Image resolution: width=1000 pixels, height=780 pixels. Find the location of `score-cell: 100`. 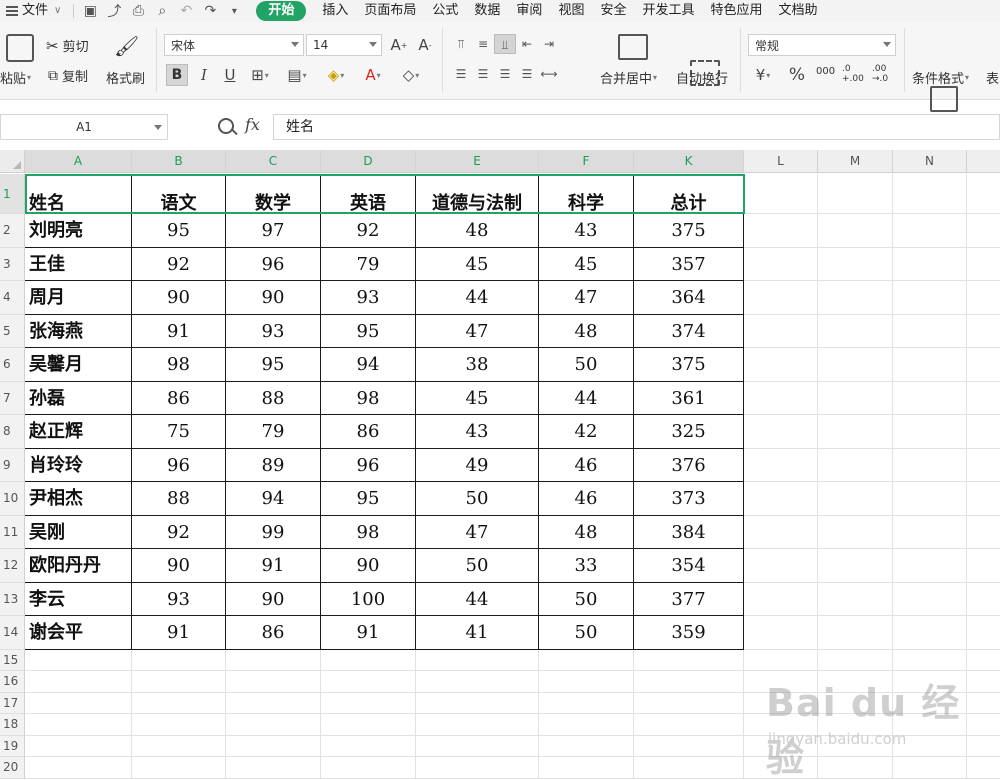

score-cell: 100 is located at coordinates (368, 599).